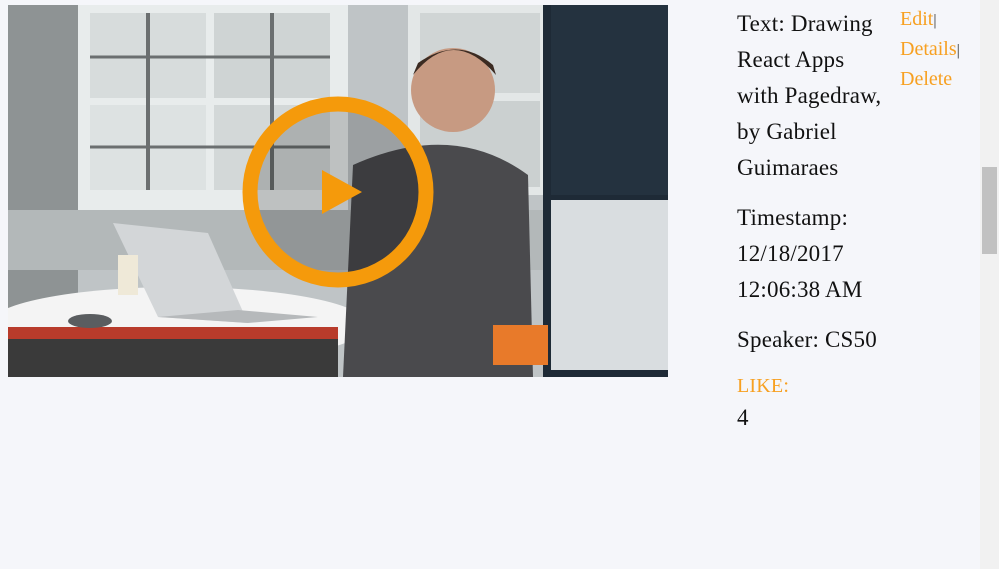 Image resolution: width=999 pixels, height=569 pixels. What do you see at coordinates (814, 404) in the screenshot?
I see `like-field: LIKE: 4` at bounding box center [814, 404].